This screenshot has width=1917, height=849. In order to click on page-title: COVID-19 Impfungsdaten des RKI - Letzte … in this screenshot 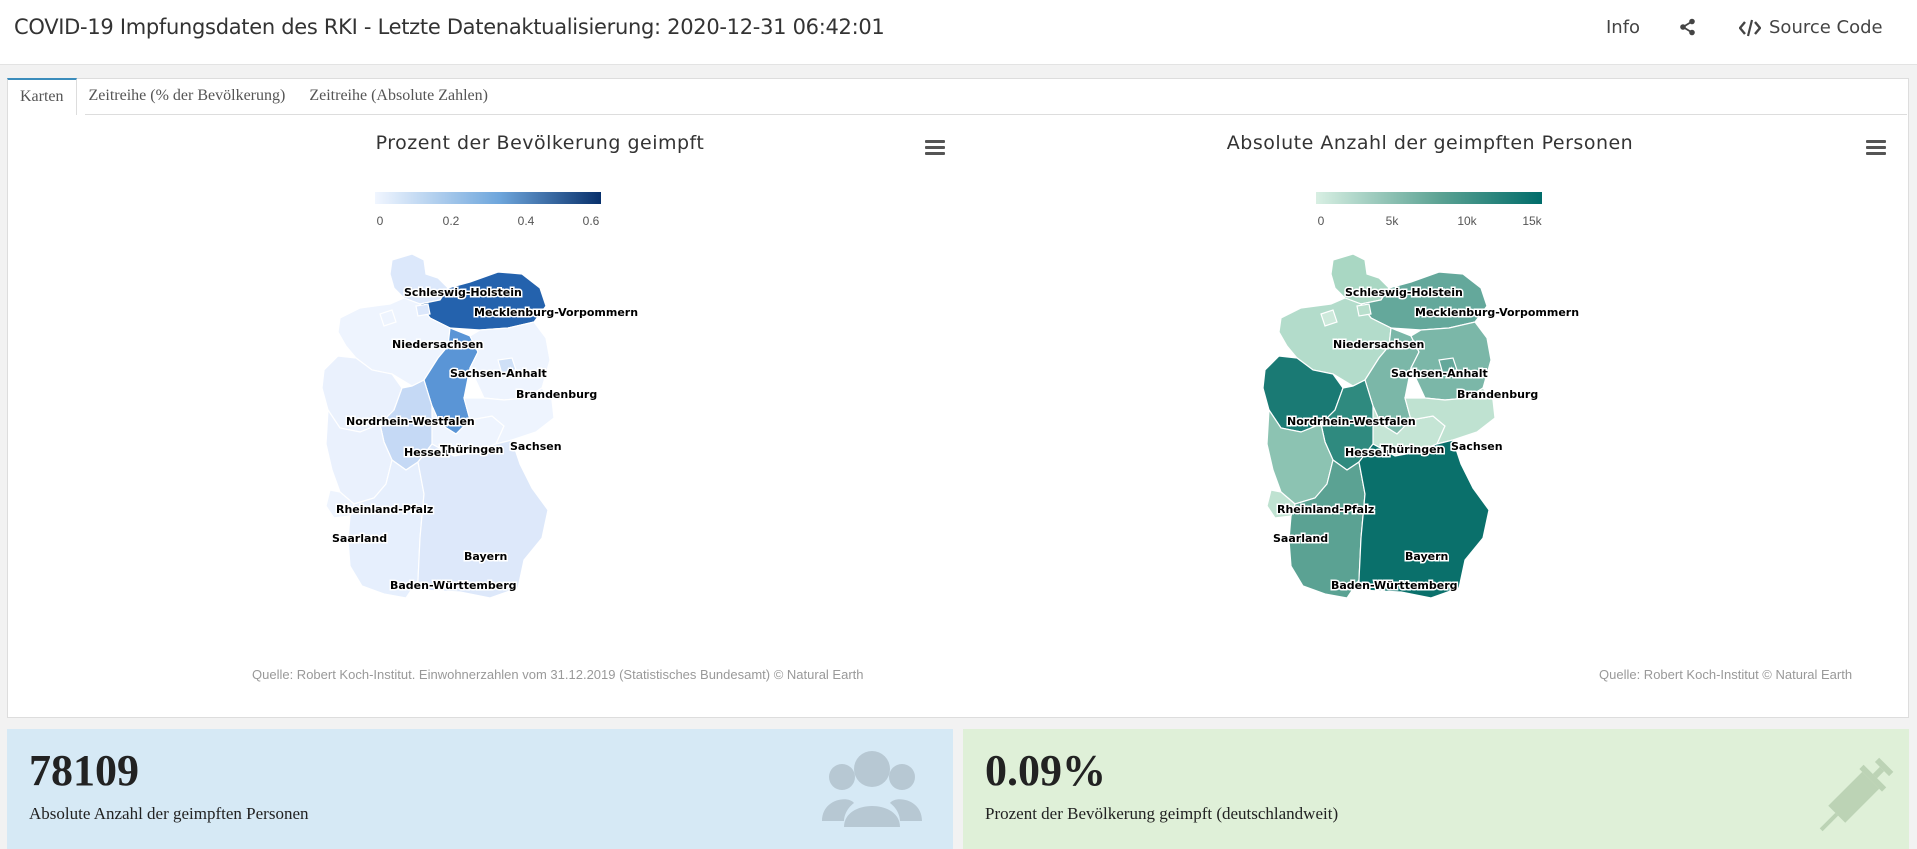, I will do `click(449, 27)`.